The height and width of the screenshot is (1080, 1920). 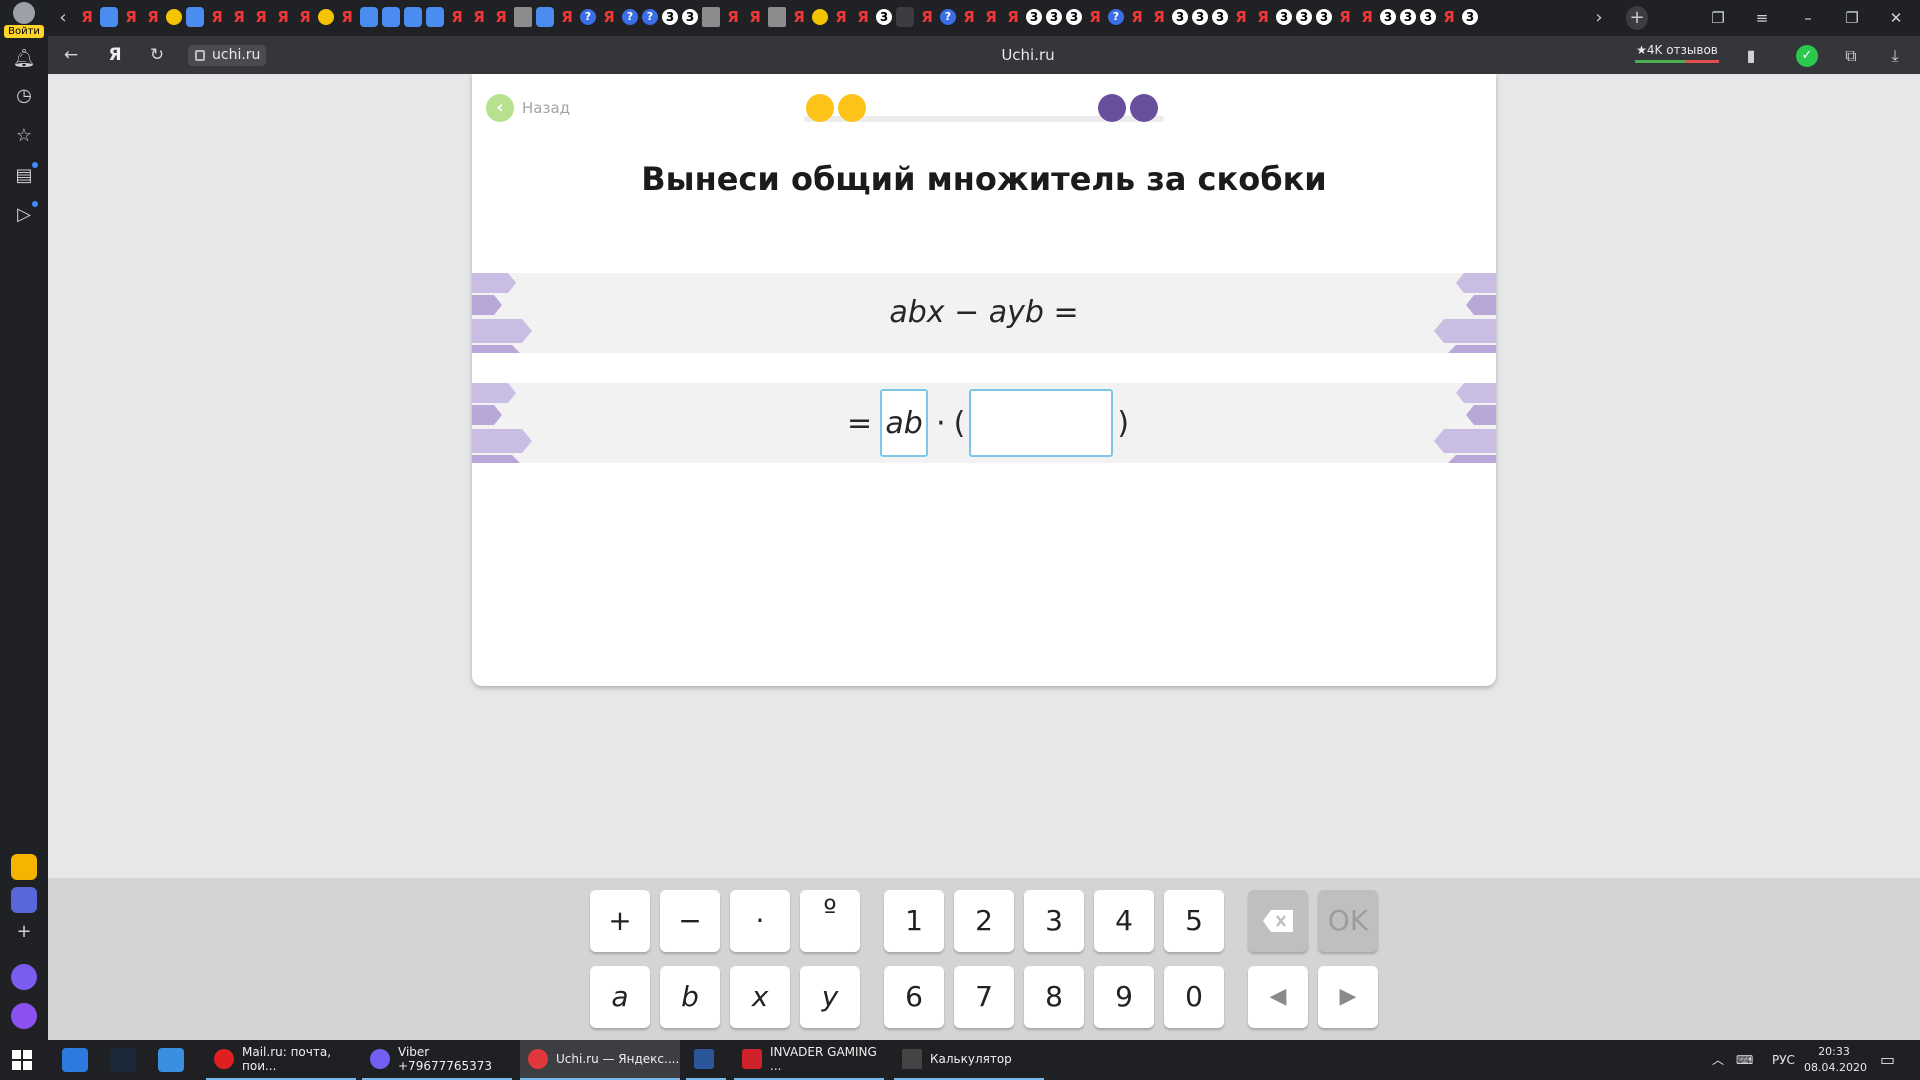 What do you see at coordinates (690, 997) in the screenshot?
I see `key-b: b` at bounding box center [690, 997].